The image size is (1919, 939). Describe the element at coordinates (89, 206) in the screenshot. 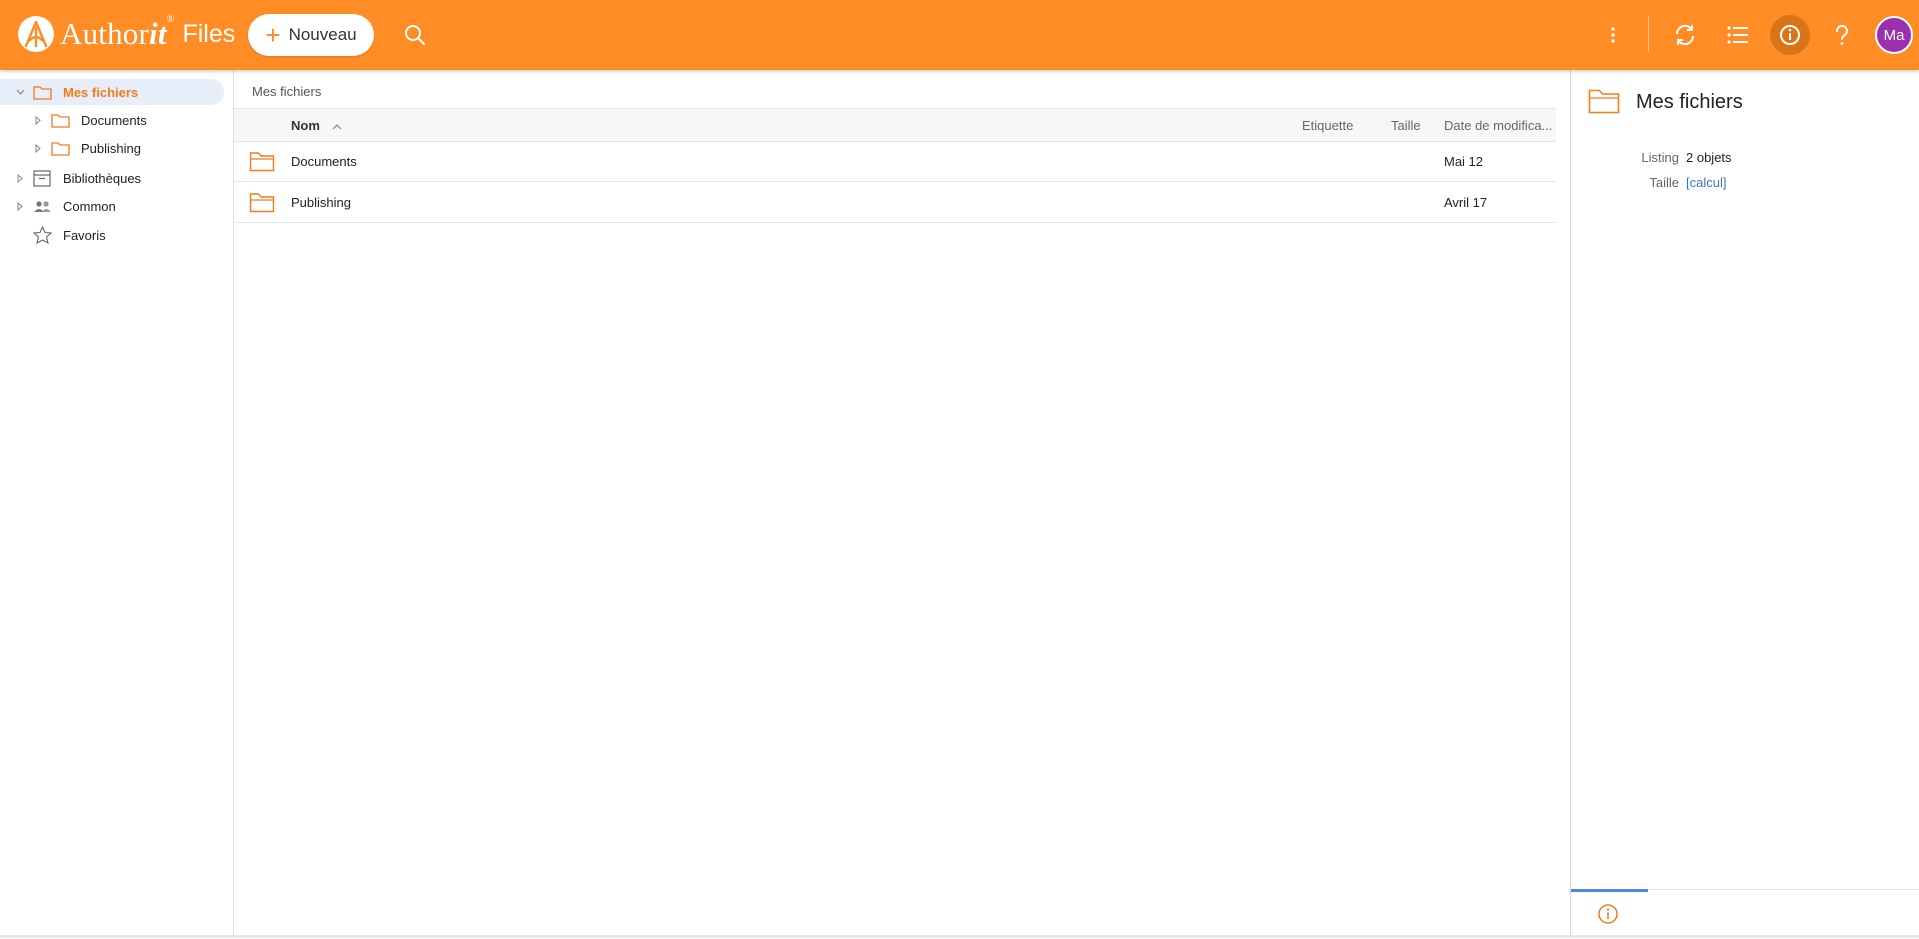

I see `tree-item-label: Common` at that location.